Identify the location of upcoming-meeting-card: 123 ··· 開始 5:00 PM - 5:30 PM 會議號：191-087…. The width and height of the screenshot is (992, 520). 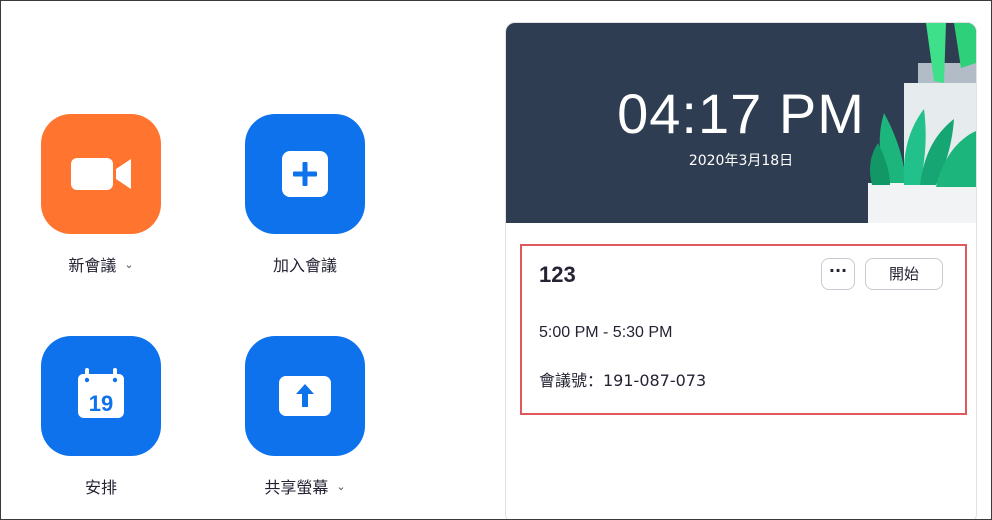
(743, 329).